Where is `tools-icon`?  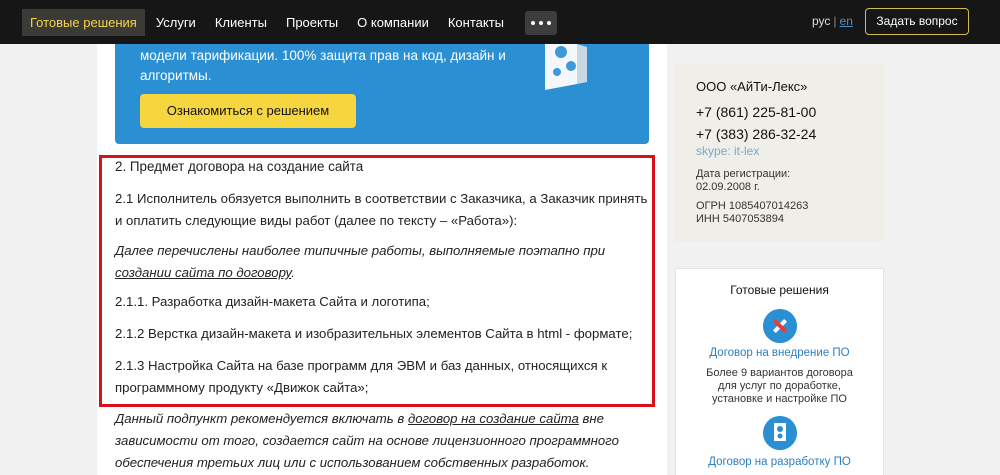
tools-icon is located at coordinates (780, 326).